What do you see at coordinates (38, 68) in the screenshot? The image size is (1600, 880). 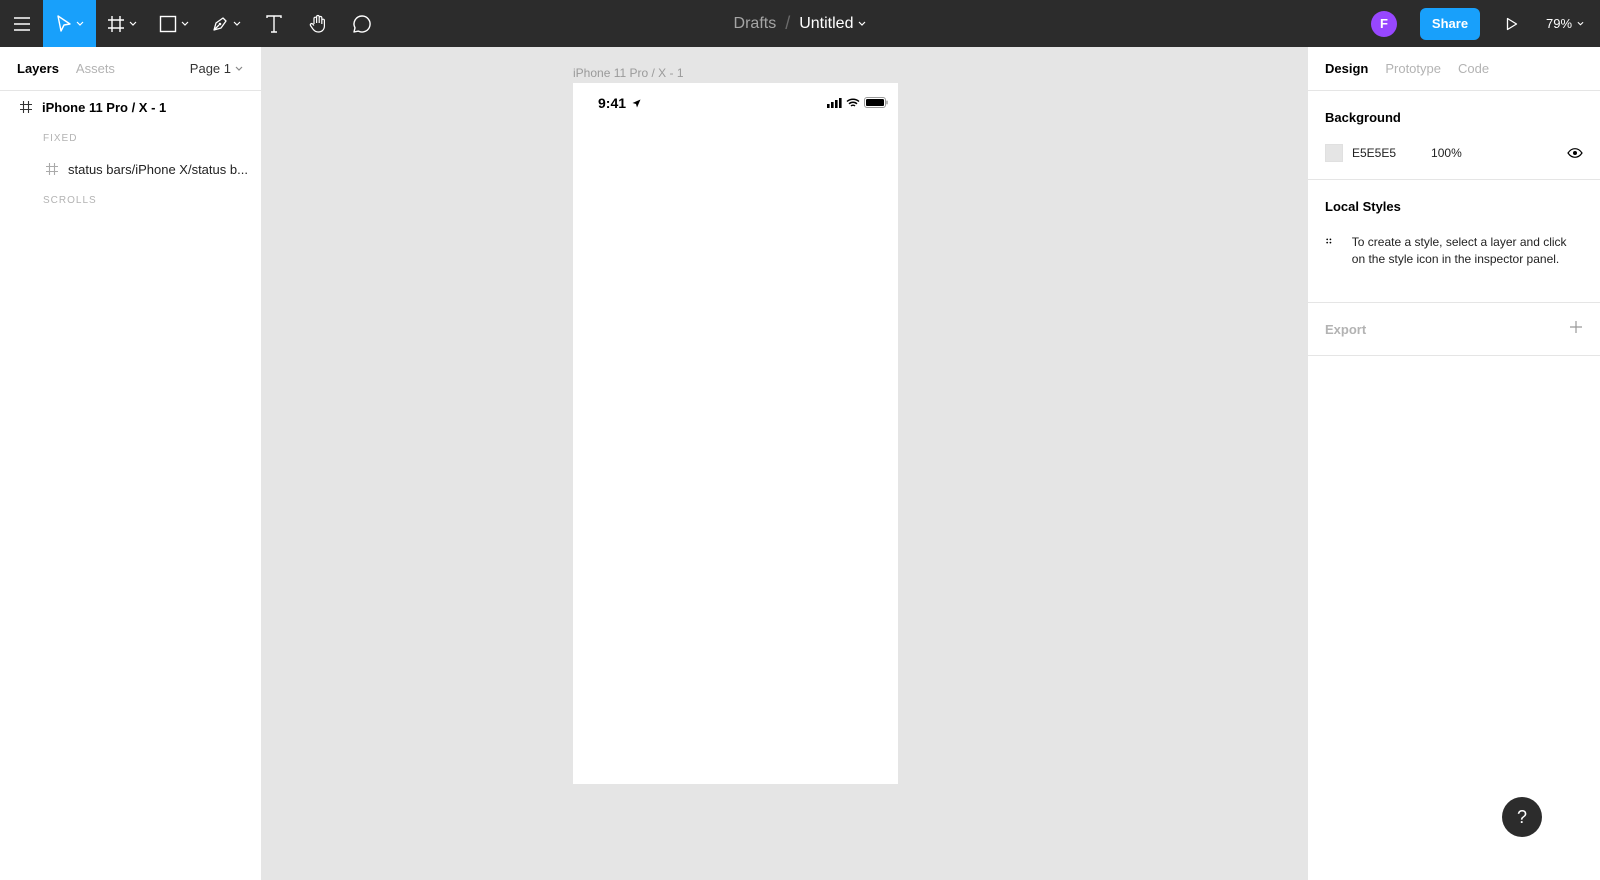 I see `tab-layers: Layers` at bounding box center [38, 68].